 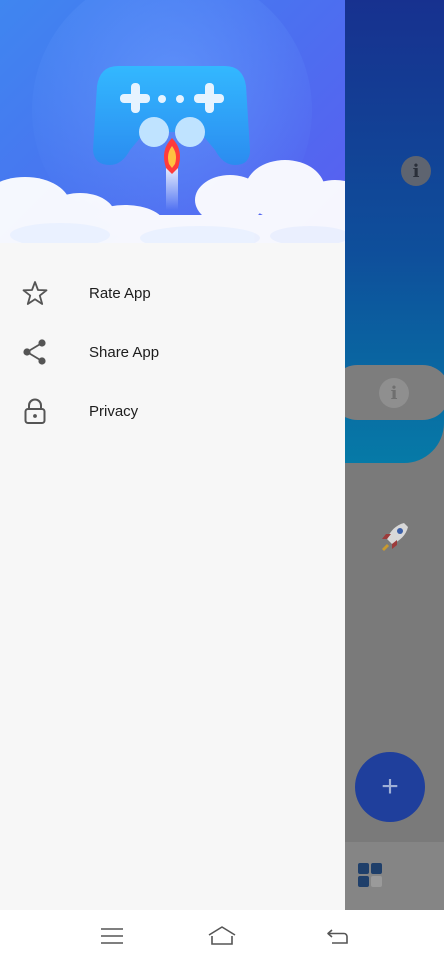 What do you see at coordinates (120, 293) in the screenshot?
I see `menu-item-label: Rate App` at bounding box center [120, 293].